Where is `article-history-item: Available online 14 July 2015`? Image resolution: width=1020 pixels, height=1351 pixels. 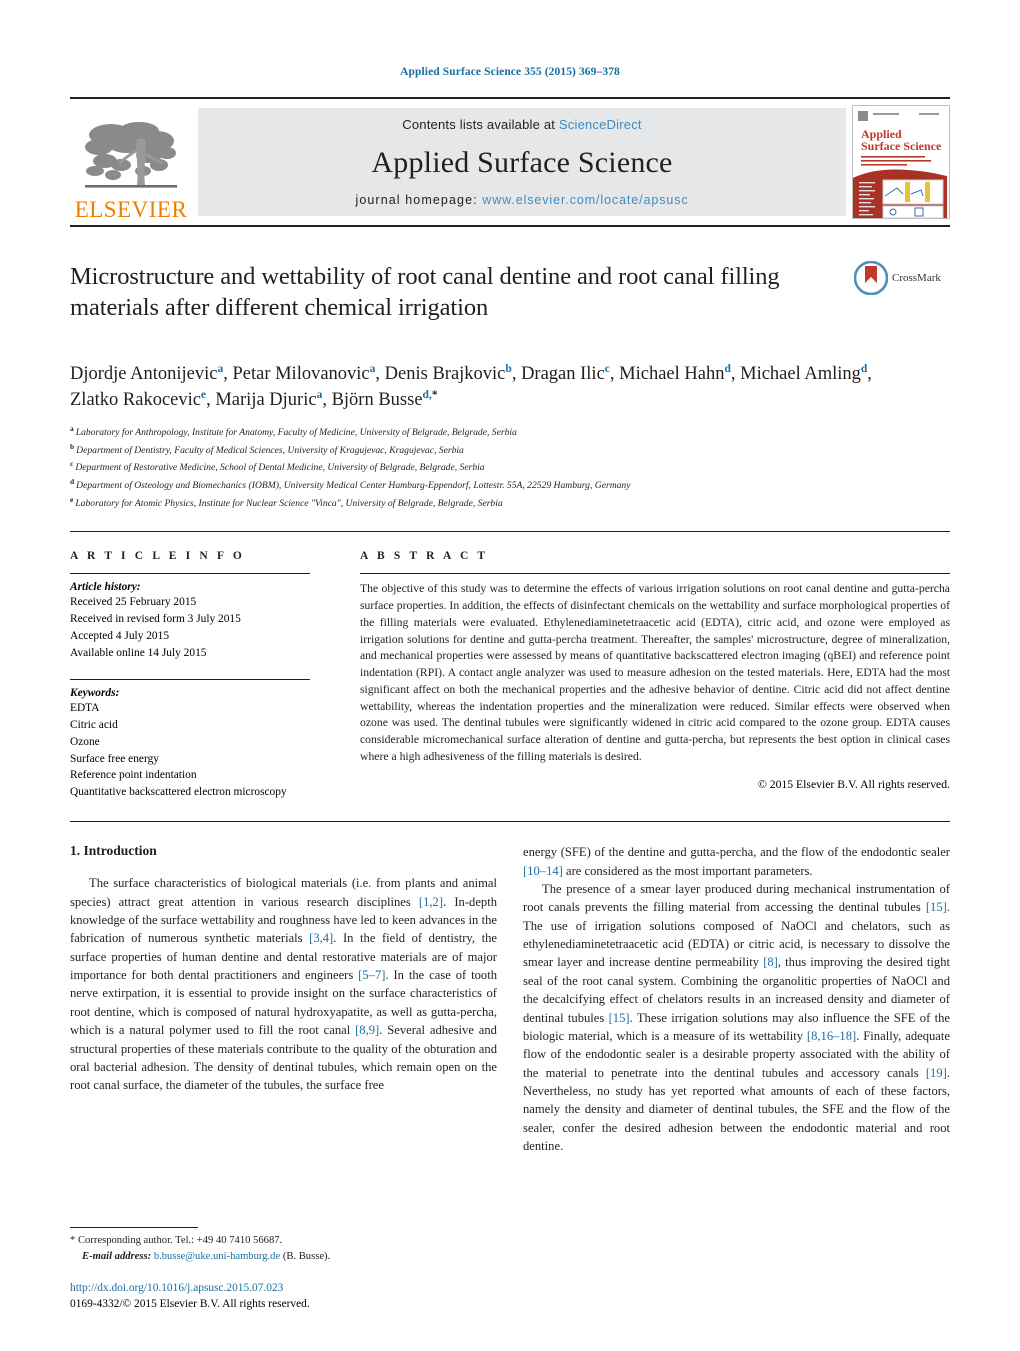
article-history-item: Available online 14 July 2015 is located at coordinates (138, 653).